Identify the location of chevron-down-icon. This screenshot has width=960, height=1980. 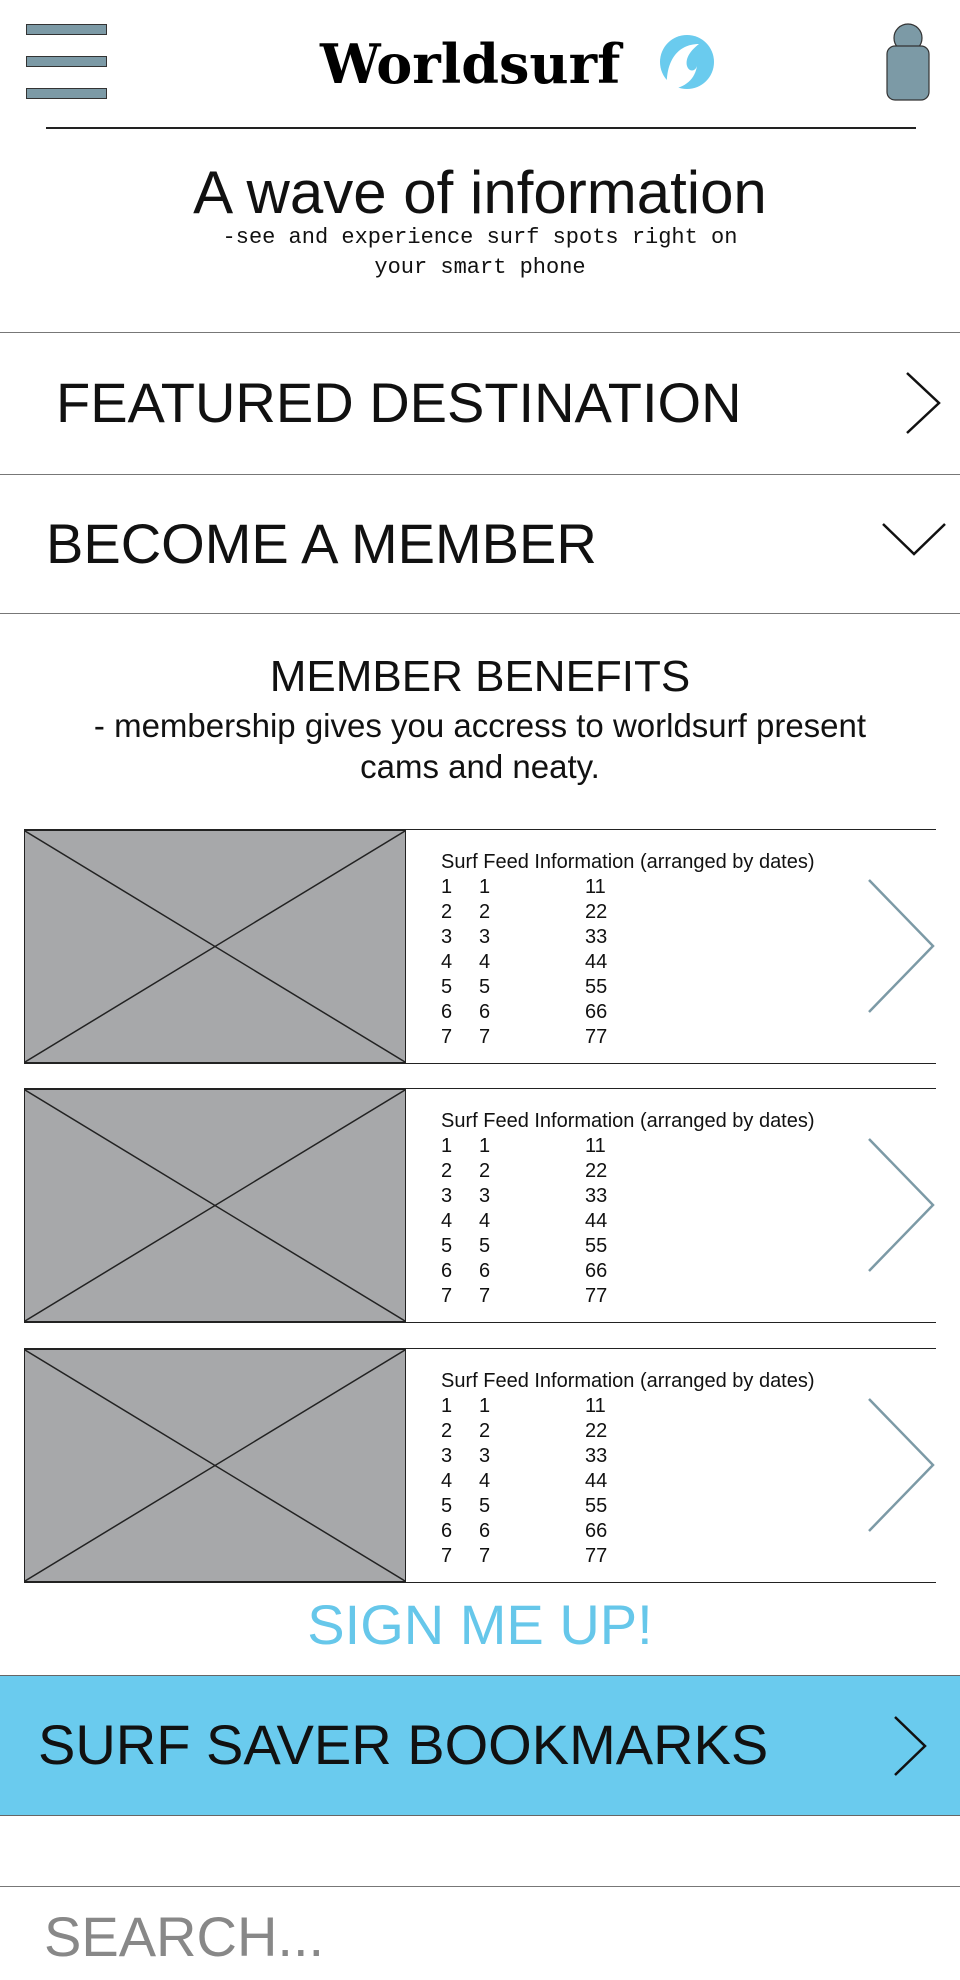
(914, 539).